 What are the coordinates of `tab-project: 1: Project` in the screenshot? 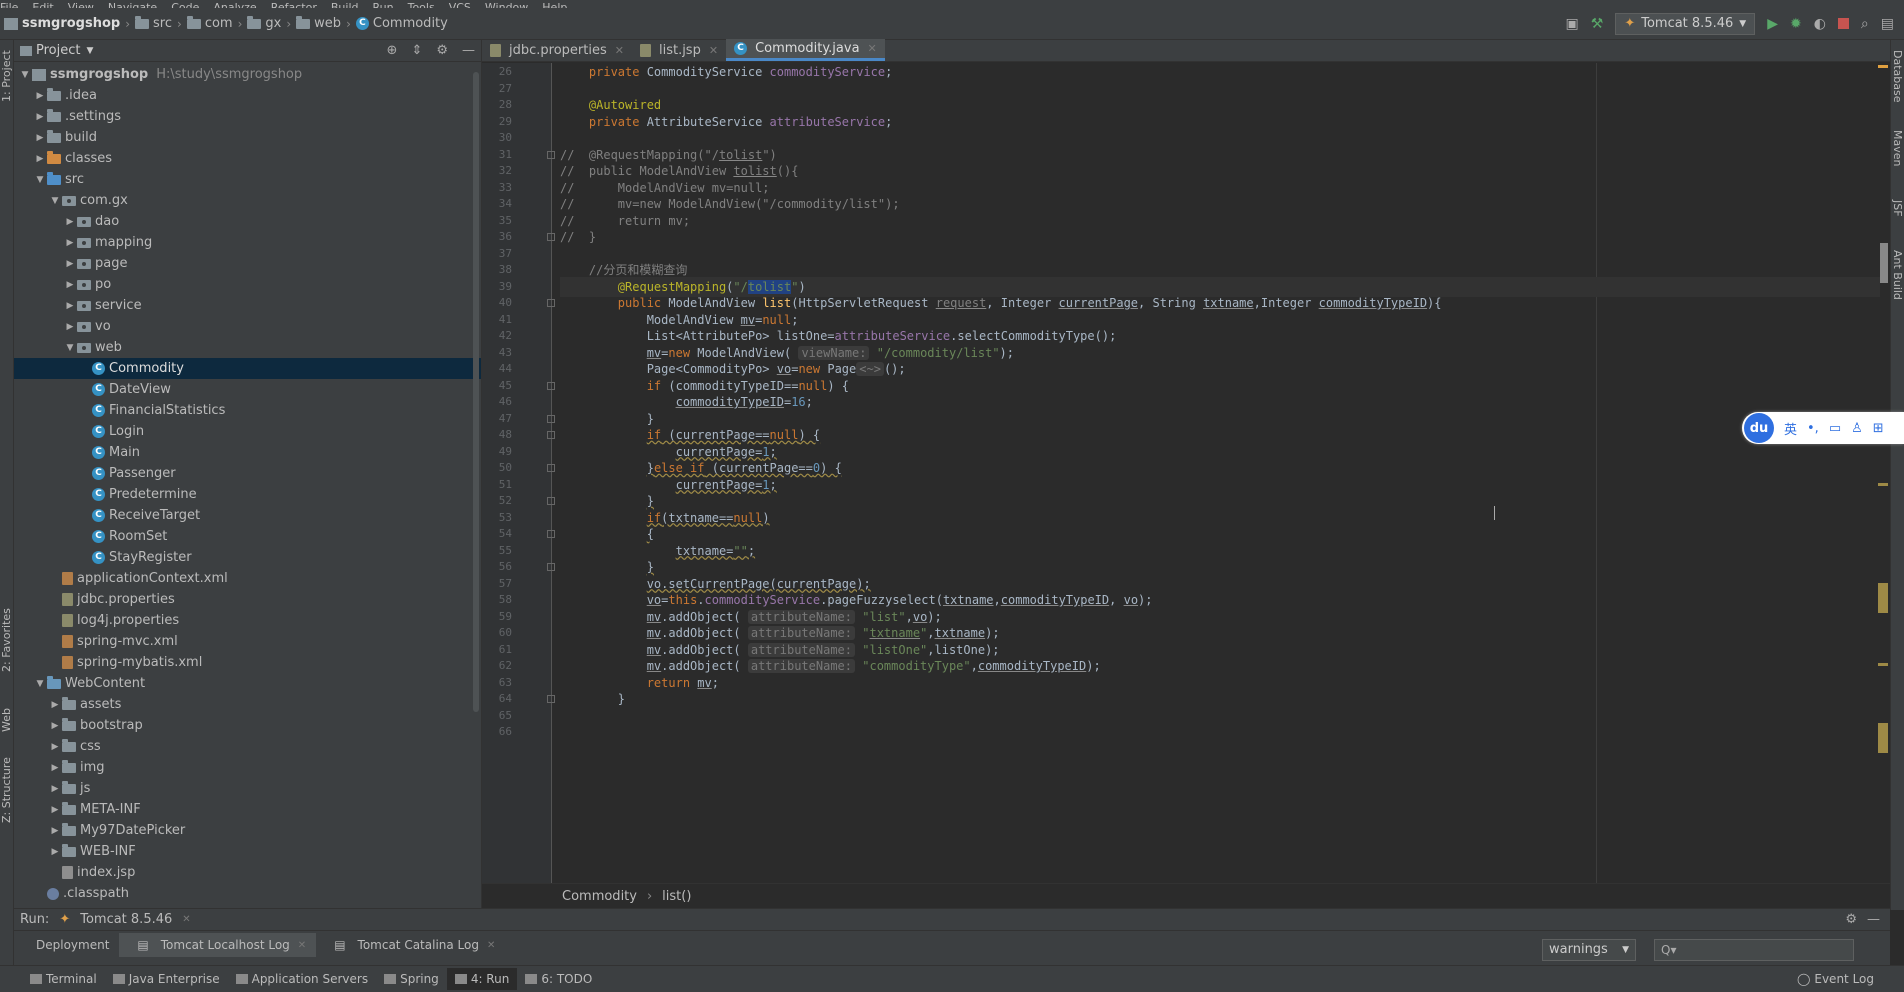 It's located at (7, 76).